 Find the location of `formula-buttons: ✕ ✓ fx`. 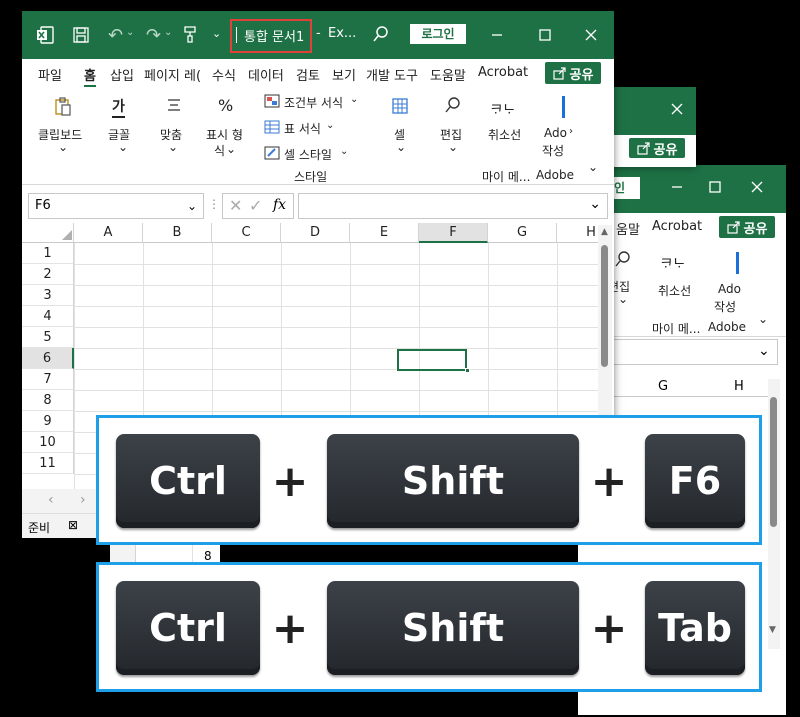

formula-buttons: ✕ ✓ fx is located at coordinates (258, 206).